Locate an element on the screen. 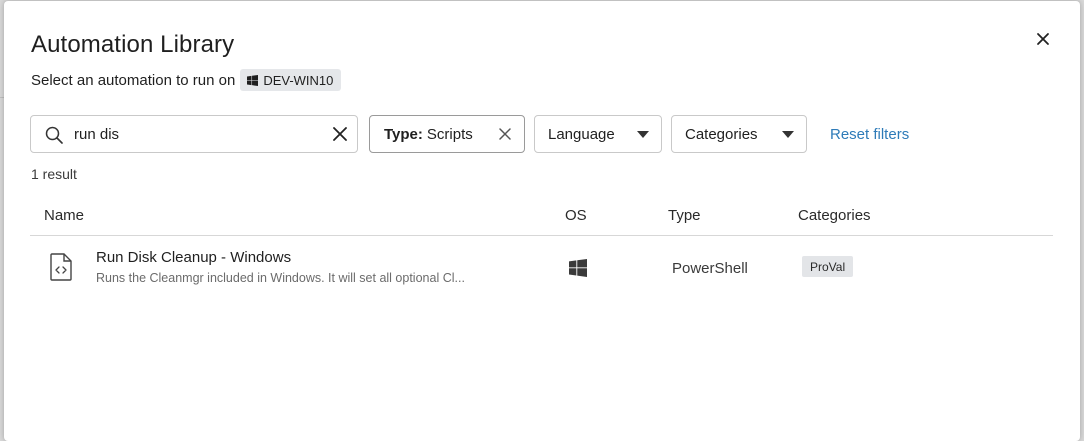 Image resolution: width=1084 pixels, height=441 pixels. script-file-icon is located at coordinates (61, 267).